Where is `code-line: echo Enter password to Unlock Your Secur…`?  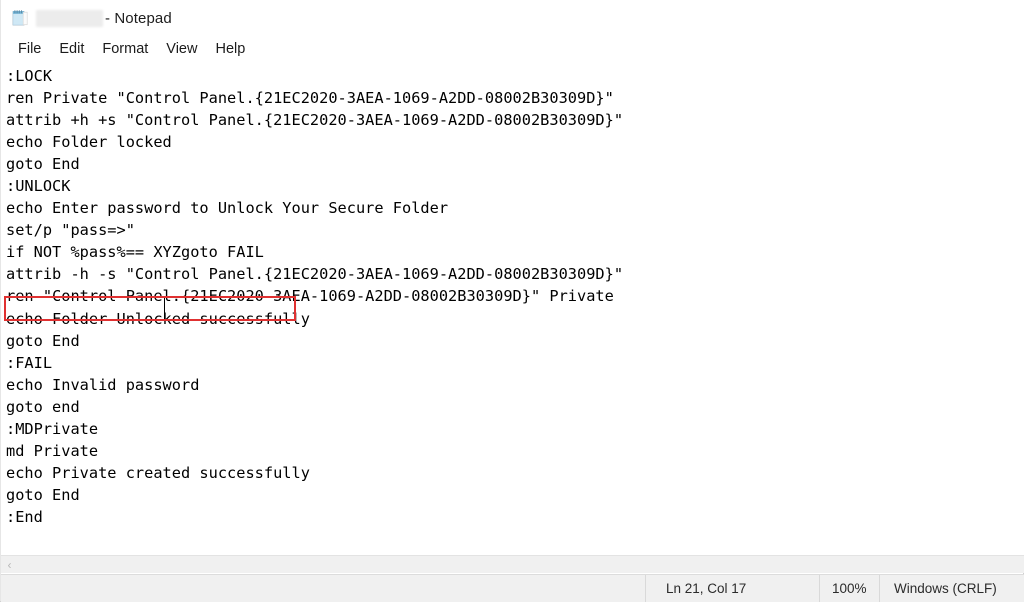
code-line: echo Enter password to Unlock Your Secur… is located at coordinates (227, 208).